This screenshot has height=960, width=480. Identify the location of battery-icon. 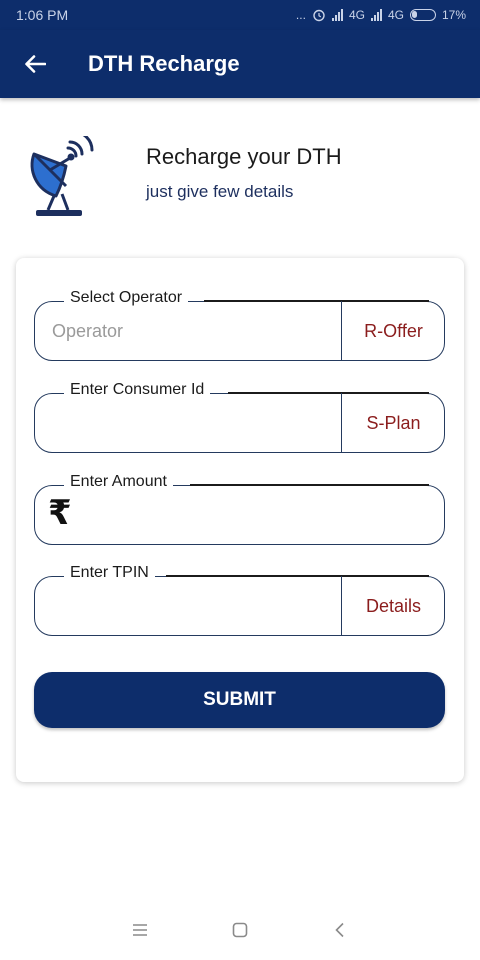
(422, 15).